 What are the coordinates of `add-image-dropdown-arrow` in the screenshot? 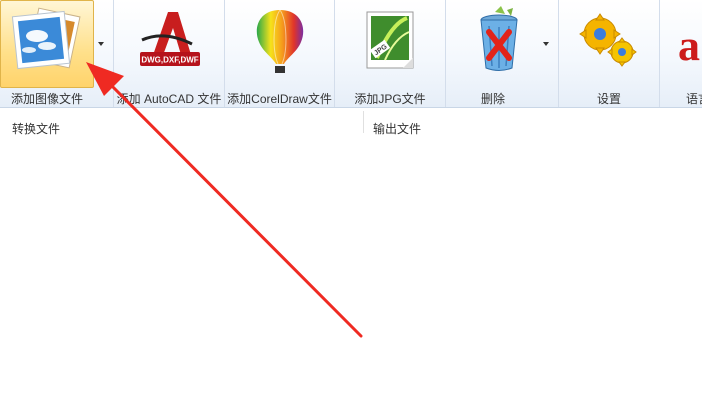 It's located at (101, 44).